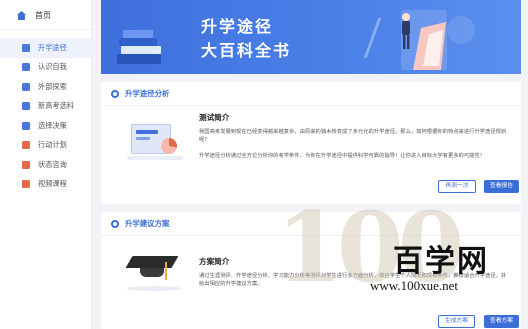 The width and height of the screenshot is (528, 329). I want to click on banner-title: 升学途径, so click(237, 26).